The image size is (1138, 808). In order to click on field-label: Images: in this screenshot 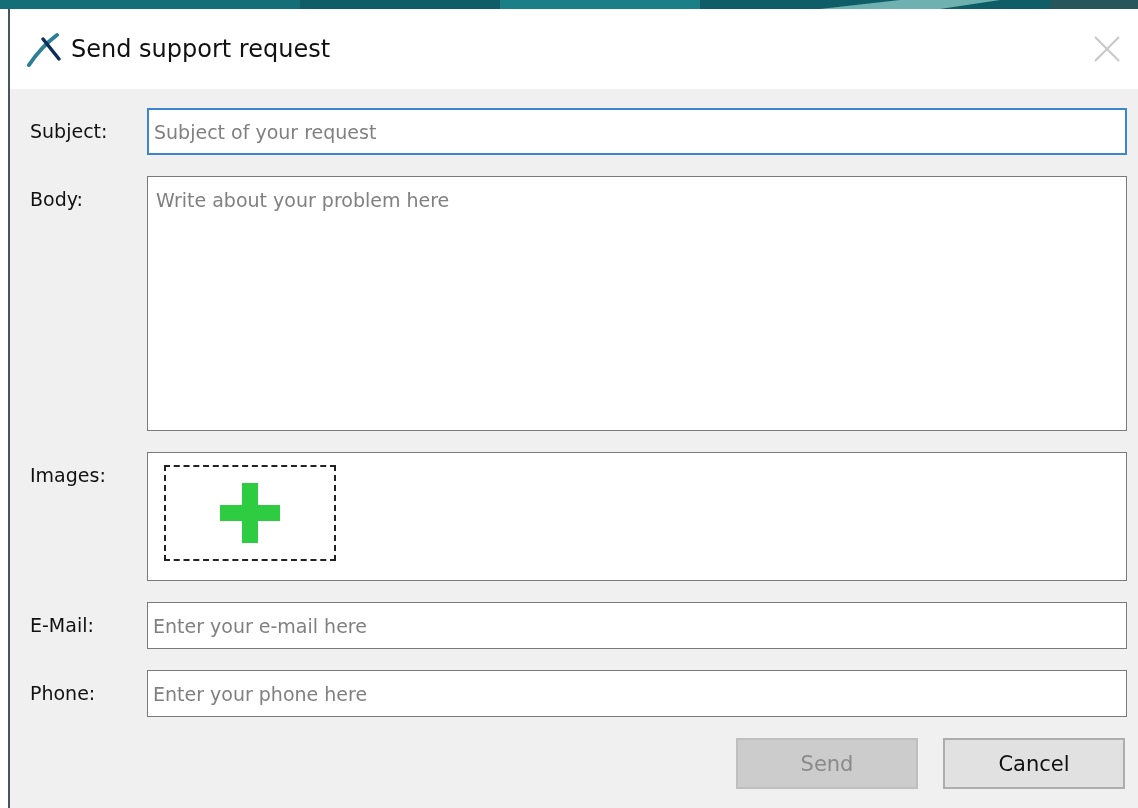, I will do `click(68, 475)`.